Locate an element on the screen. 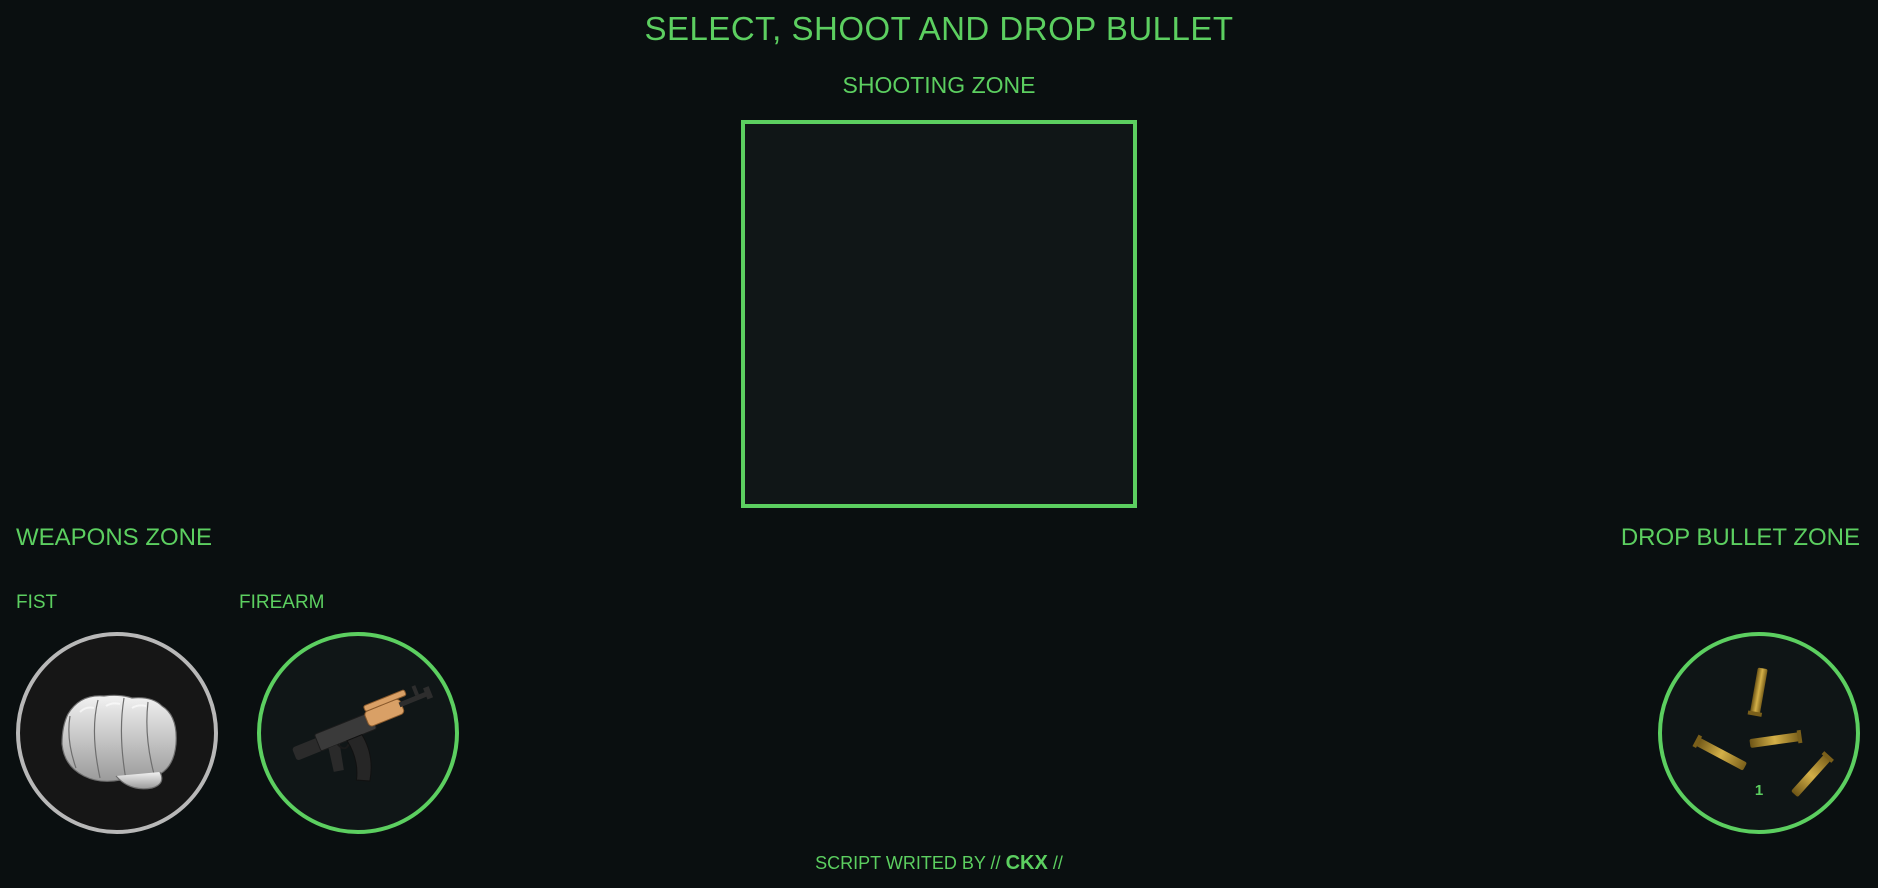  credit-author: CKX is located at coordinates (1026, 863).